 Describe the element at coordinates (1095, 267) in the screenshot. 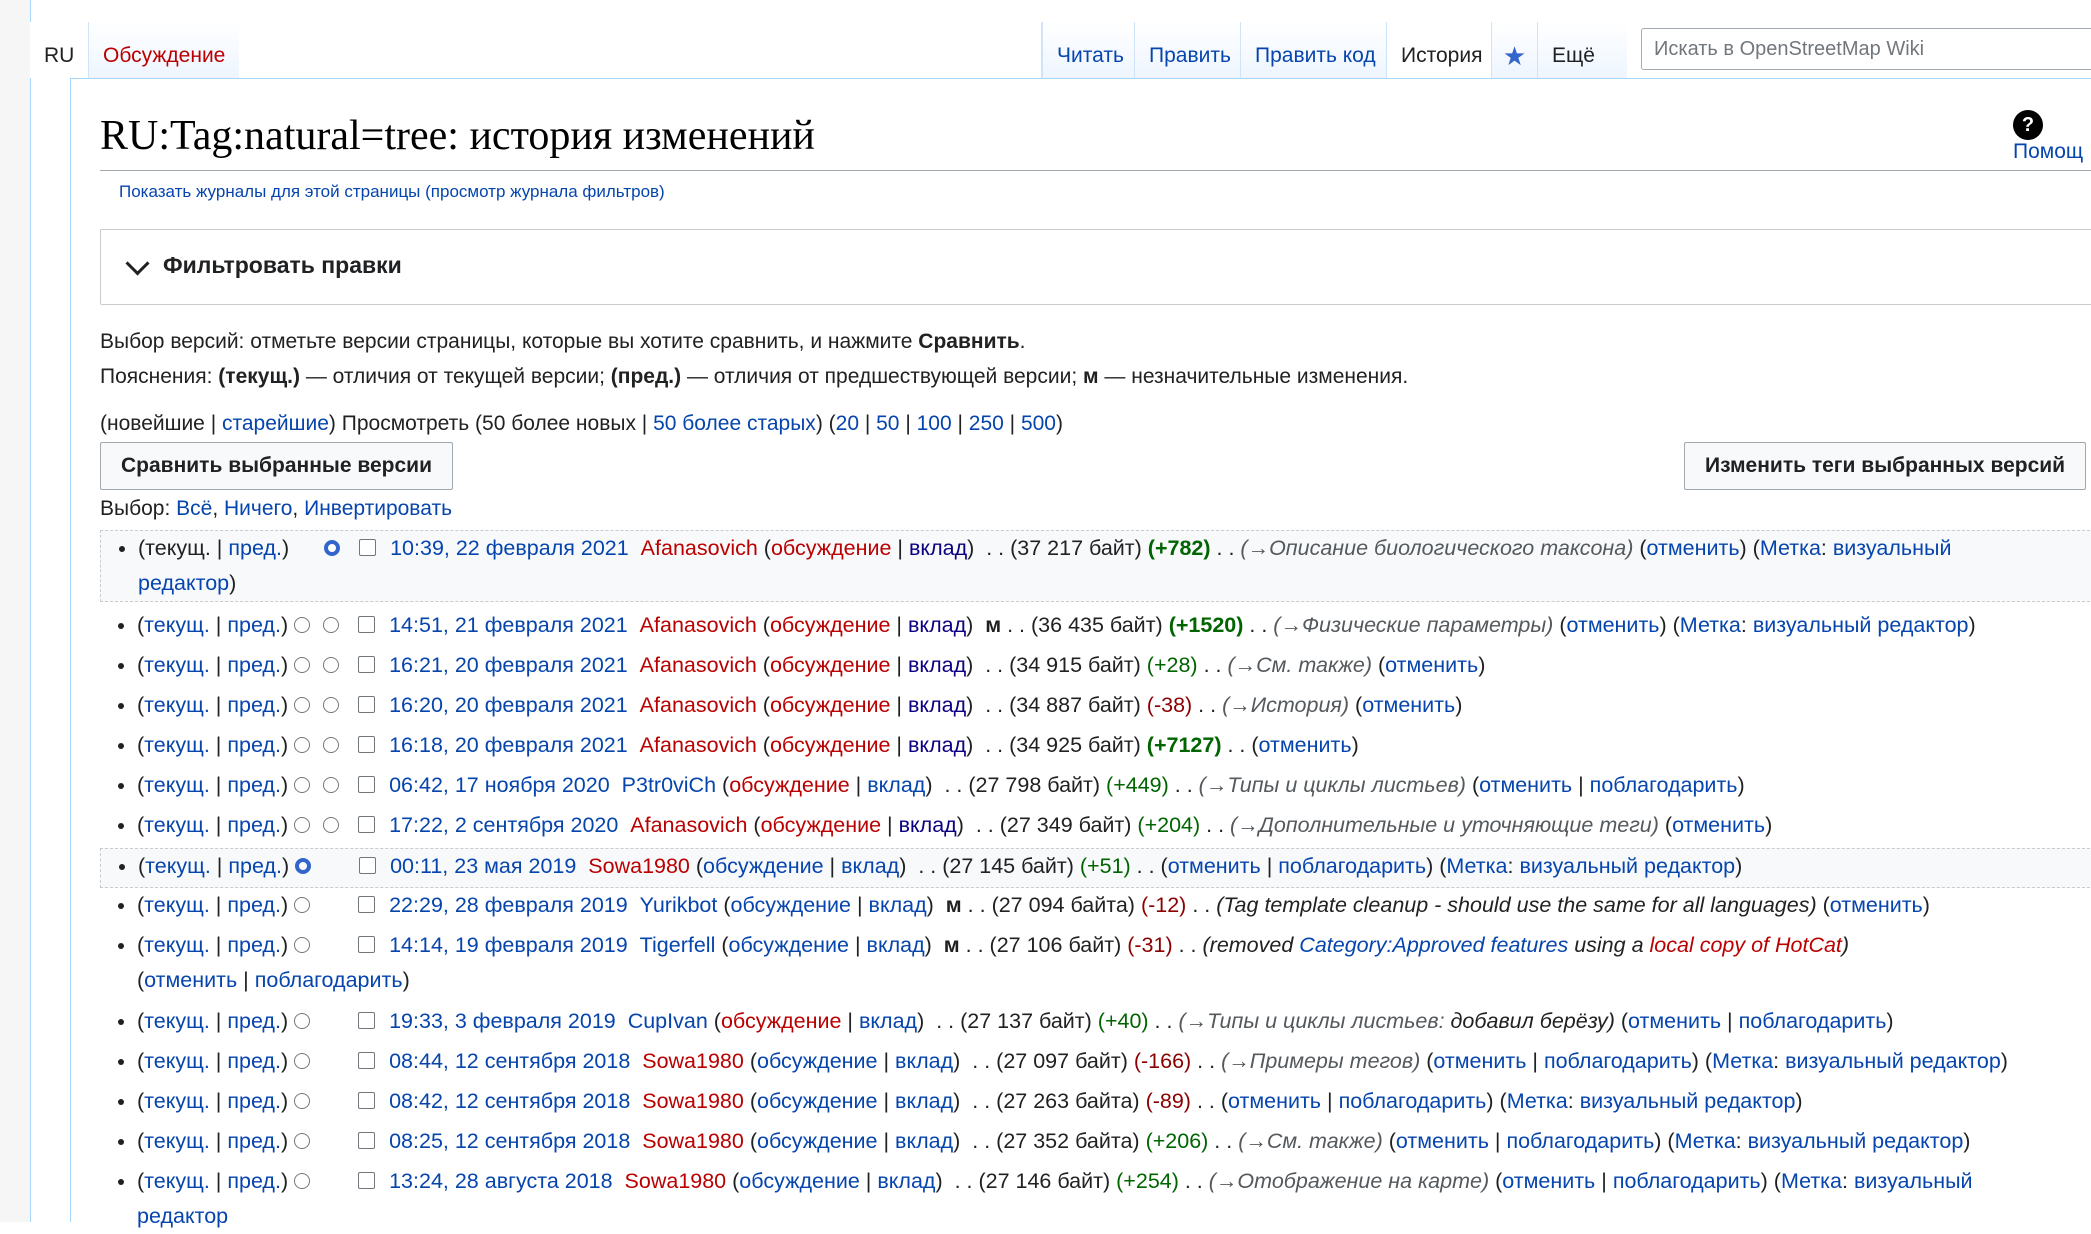

I see `filter-revisions-panel: Фильтровать правки` at that location.